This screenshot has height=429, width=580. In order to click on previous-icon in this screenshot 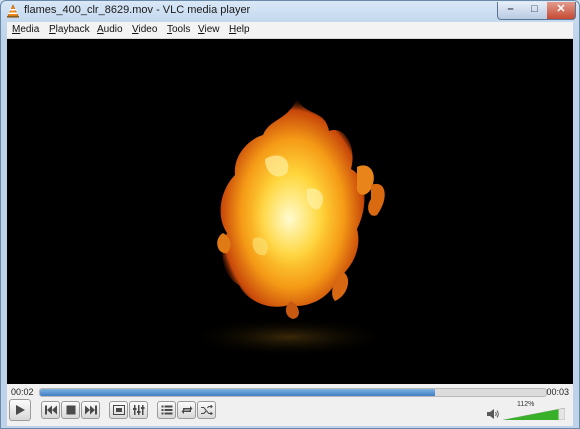, I will do `click(50, 410)`.